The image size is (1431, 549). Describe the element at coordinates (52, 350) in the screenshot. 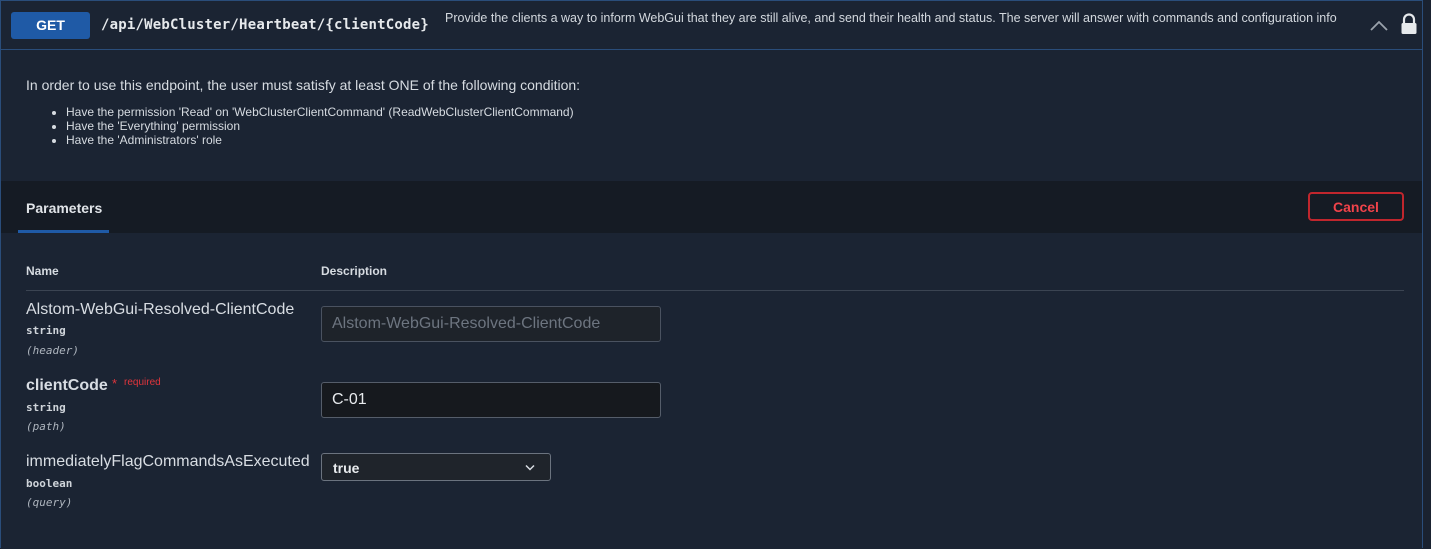

I see `parameter-location: (header)` at that location.